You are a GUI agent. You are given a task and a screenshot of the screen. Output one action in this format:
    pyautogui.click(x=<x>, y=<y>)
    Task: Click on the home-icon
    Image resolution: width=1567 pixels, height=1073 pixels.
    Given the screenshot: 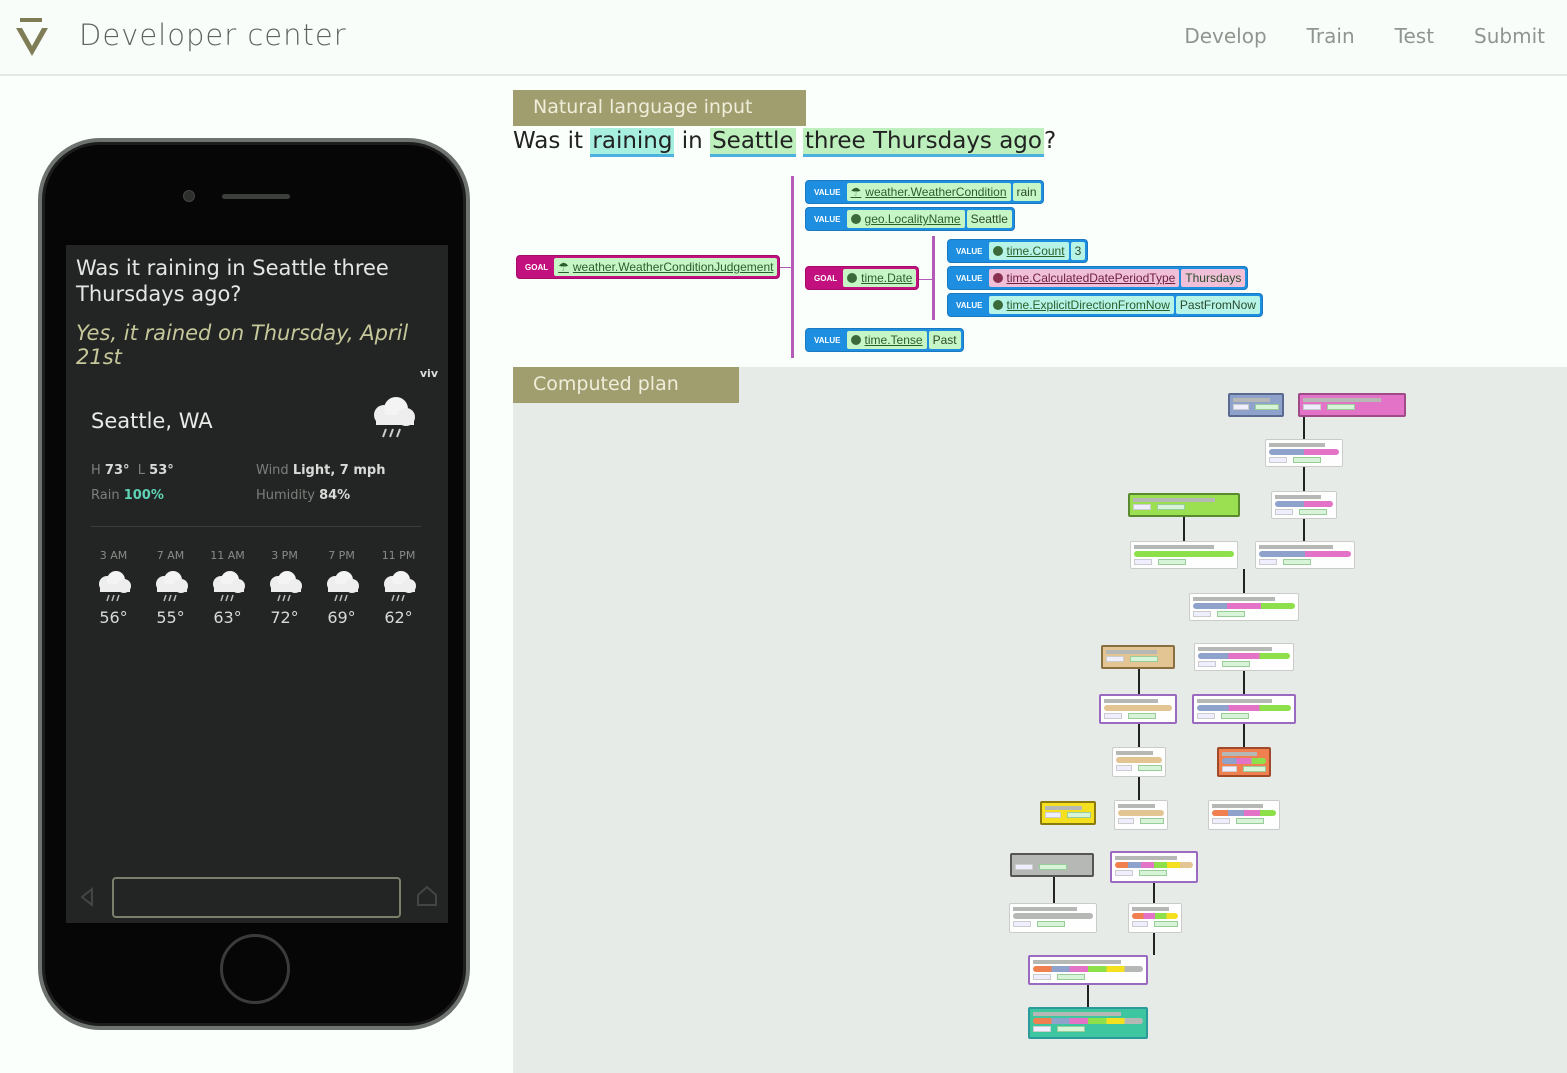 What is the action you would take?
    pyautogui.click(x=427, y=896)
    